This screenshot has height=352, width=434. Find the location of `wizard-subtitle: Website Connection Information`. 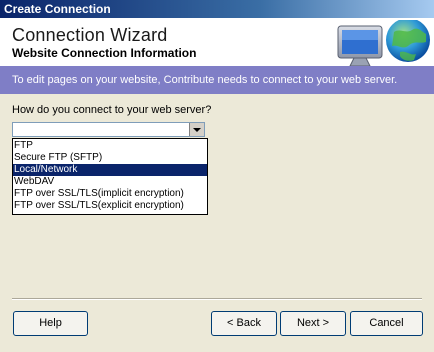

wizard-subtitle: Website Connection Information is located at coordinates (104, 53).